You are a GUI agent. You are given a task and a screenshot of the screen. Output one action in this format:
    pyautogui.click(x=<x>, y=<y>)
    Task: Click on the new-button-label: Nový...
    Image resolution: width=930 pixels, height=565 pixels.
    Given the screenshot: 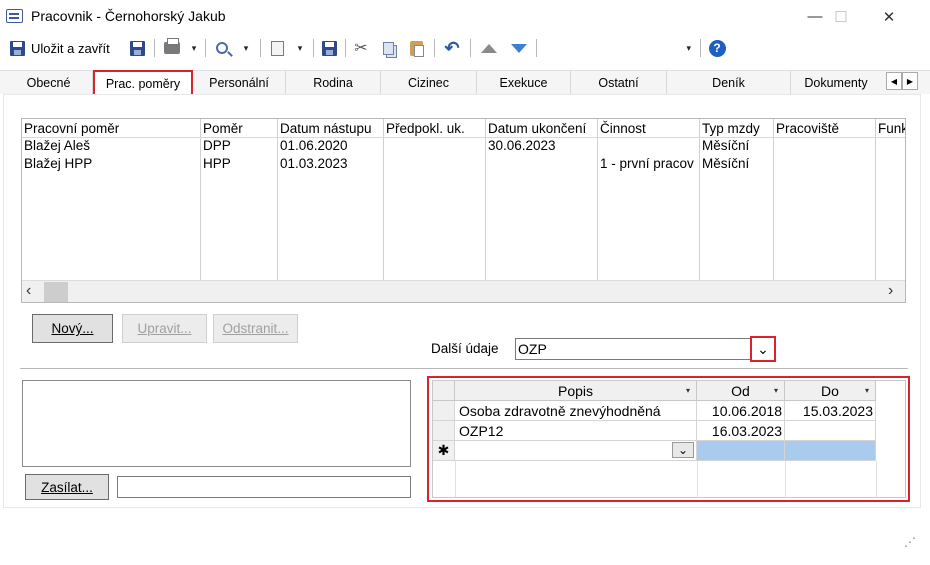 What is the action you would take?
    pyautogui.click(x=72, y=328)
    